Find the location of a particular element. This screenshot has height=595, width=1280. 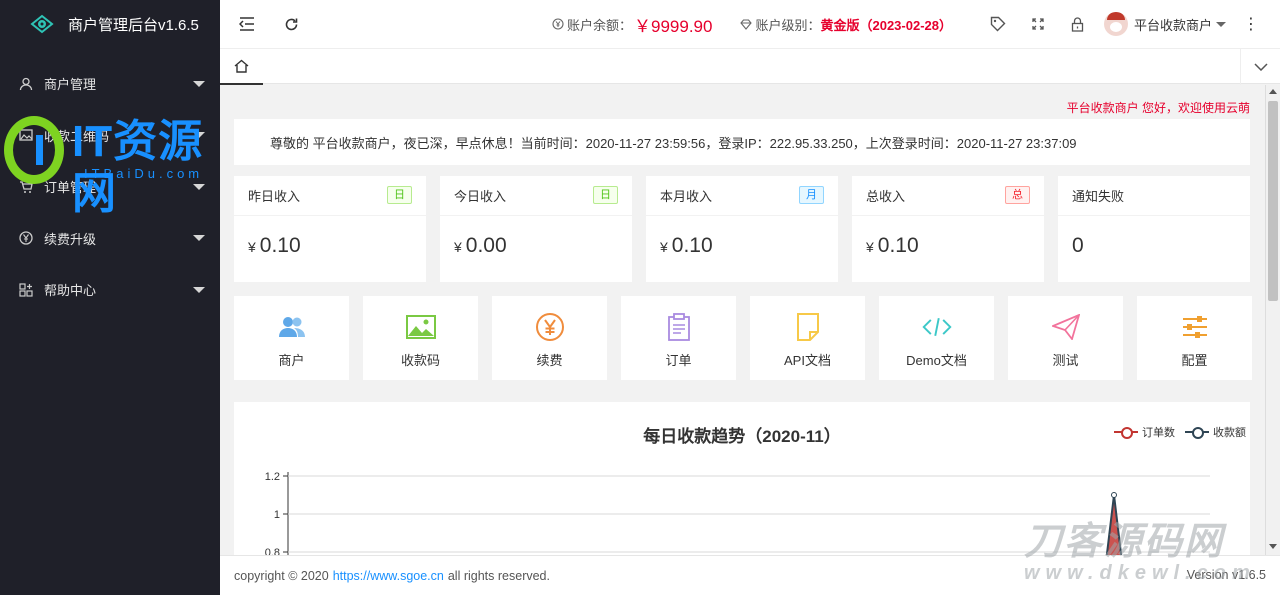

copyright-suffix: all rights reserved. is located at coordinates (498, 575).